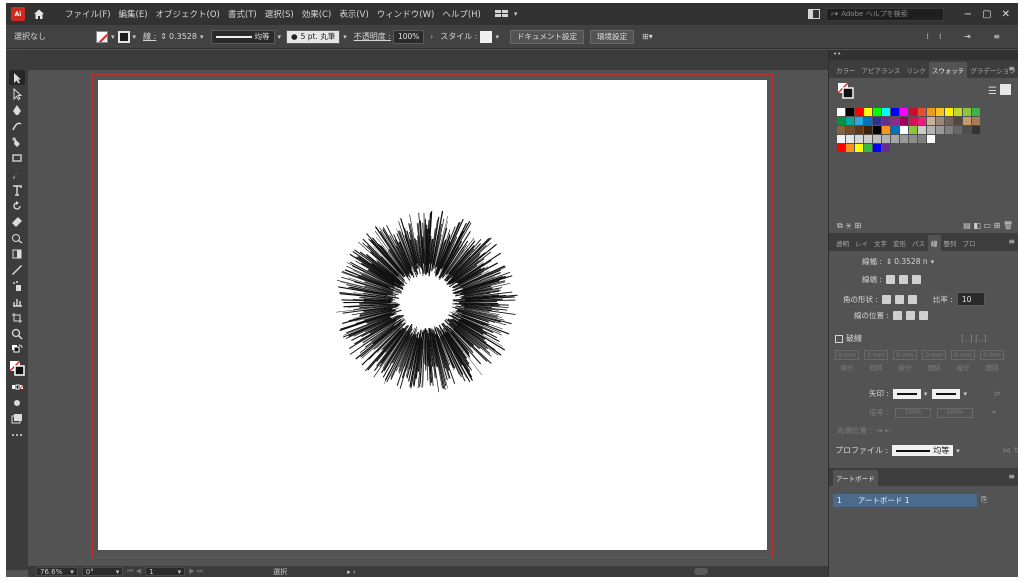 The image size is (1024, 583). What do you see at coordinates (88, 14) in the screenshot?
I see `menu-item: ファイル(F)` at bounding box center [88, 14].